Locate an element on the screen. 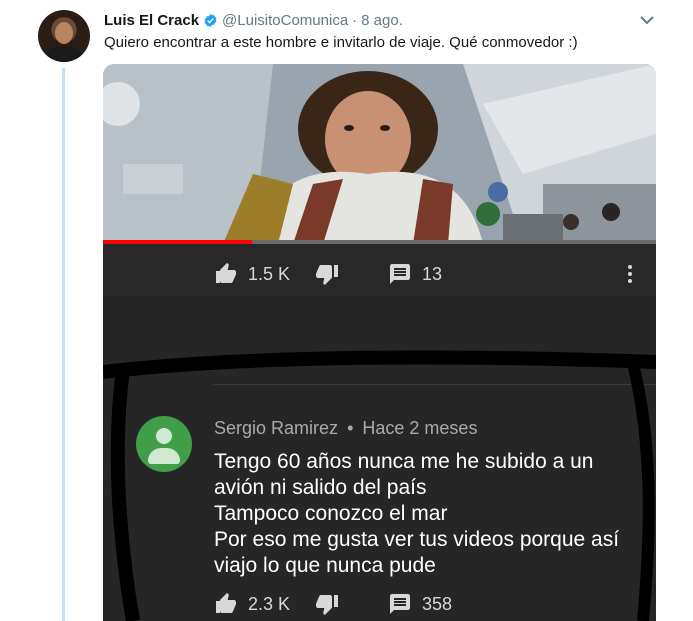 This screenshot has width=693, height=621. comment-dislike-button is located at coordinates (332, 604).